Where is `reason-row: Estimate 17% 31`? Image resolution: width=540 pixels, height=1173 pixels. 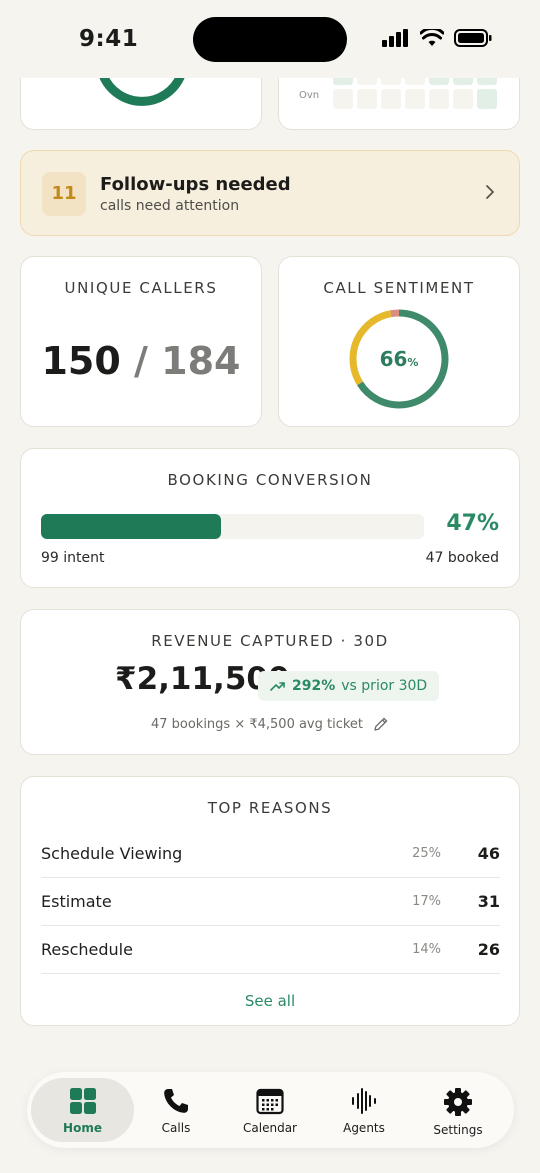 reason-row: Estimate 17% 31 is located at coordinates (270, 902).